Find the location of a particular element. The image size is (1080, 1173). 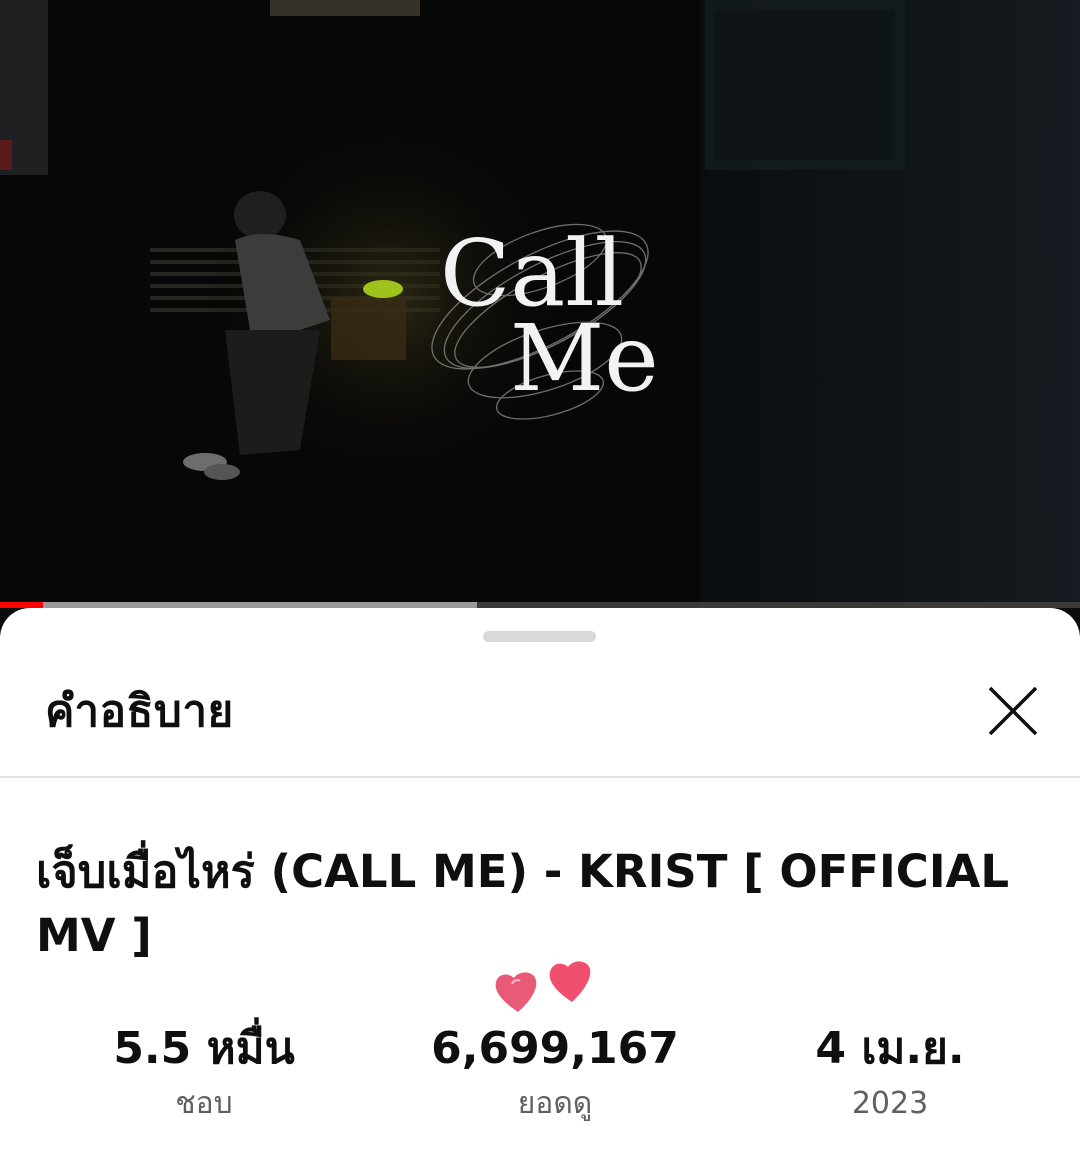

likes-count: 5.5 หมื่น is located at coordinates (204, 1048).